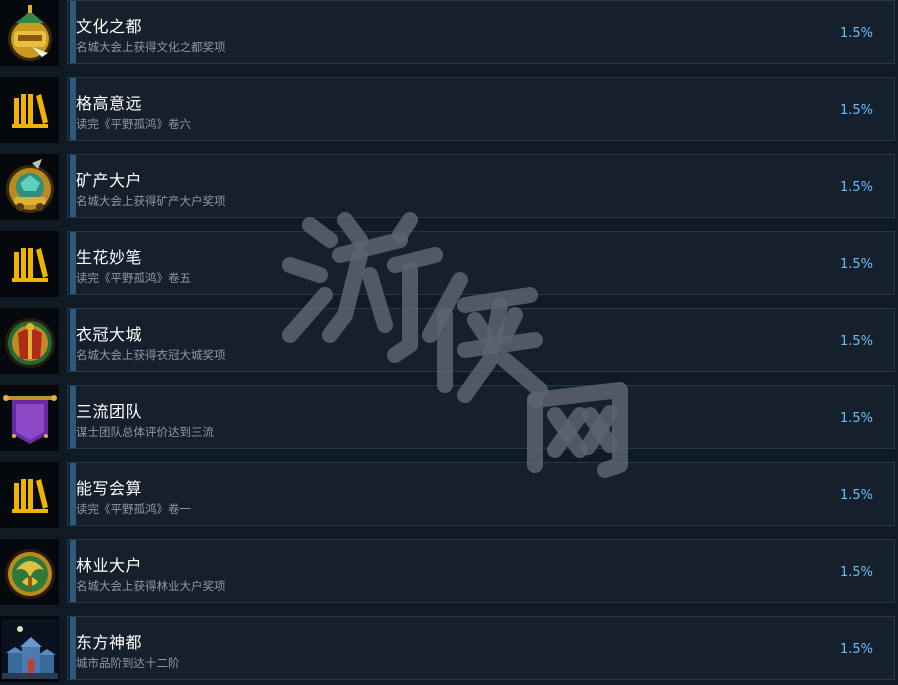 The width and height of the screenshot is (898, 685). Describe the element at coordinates (109, 257) in the screenshot. I see `achievement-title: 生花妙笔` at that location.